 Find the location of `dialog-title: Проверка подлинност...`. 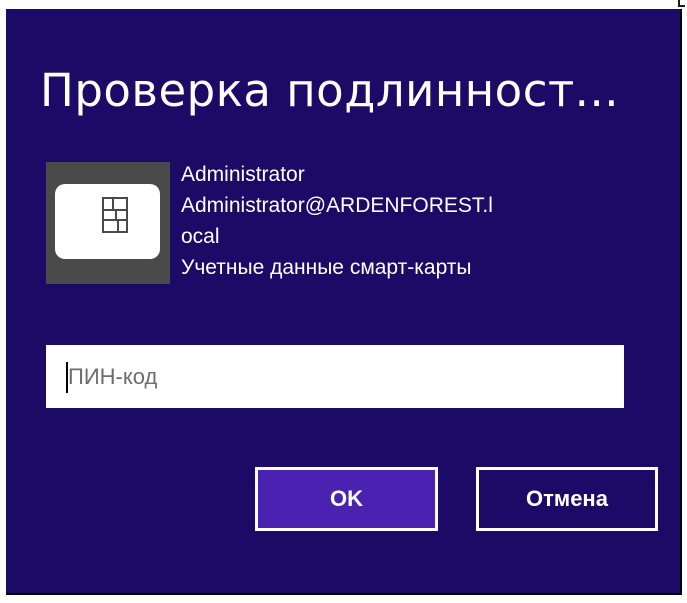

dialog-title: Проверка подлинност... is located at coordinates (330, 90).